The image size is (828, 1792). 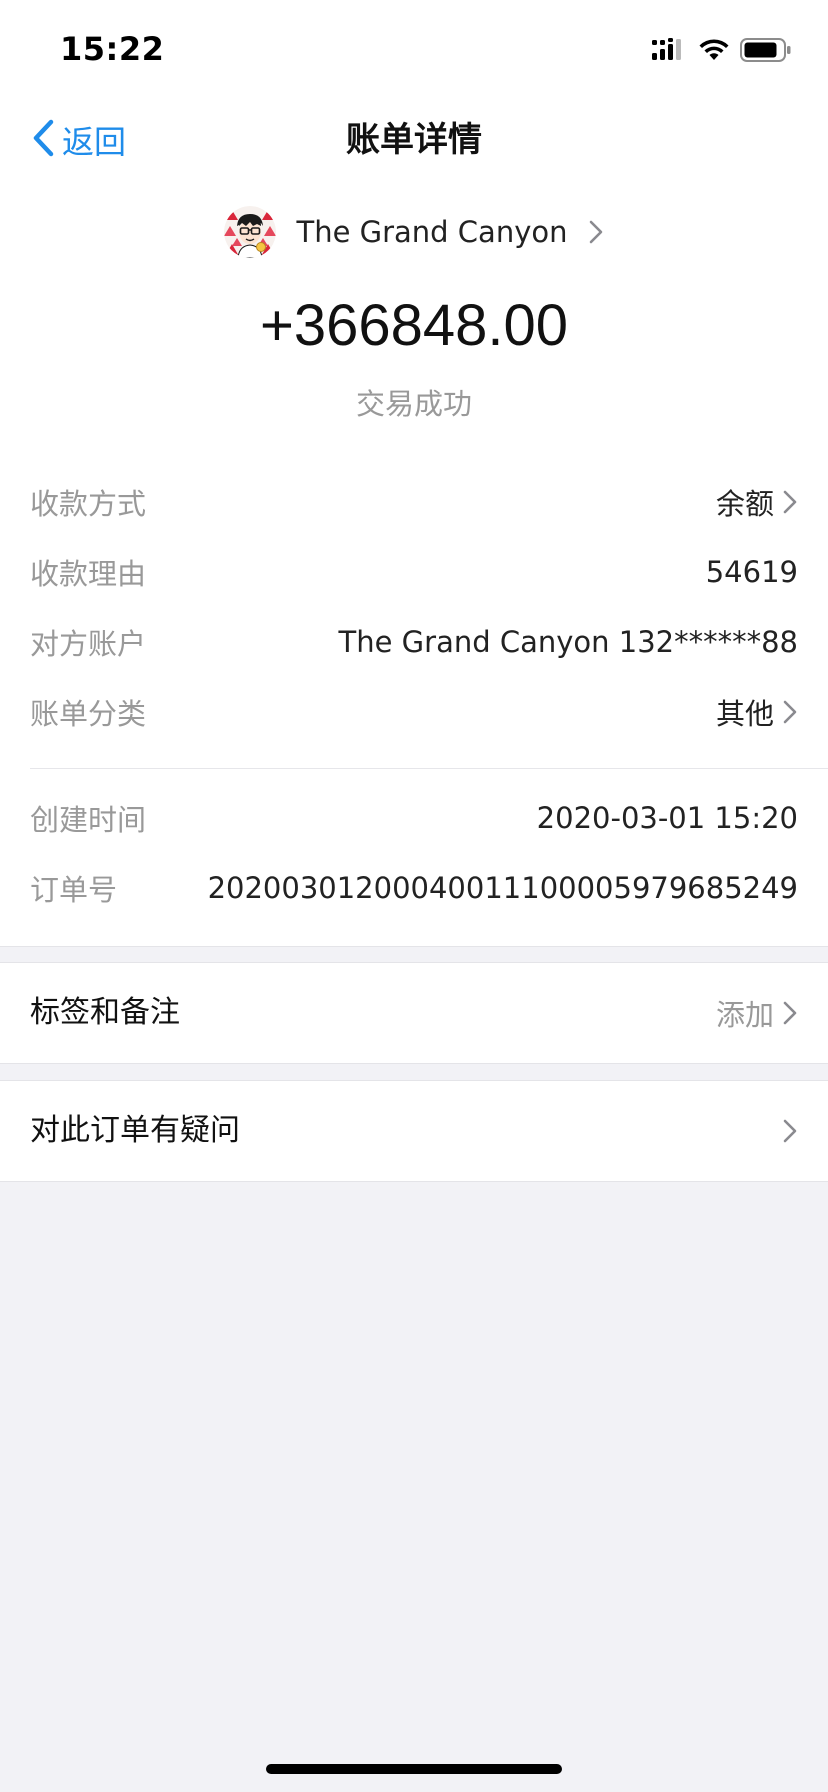 I want to click on tags-notes-row: 标签和备注 添加, so click(x=414, y=1013).